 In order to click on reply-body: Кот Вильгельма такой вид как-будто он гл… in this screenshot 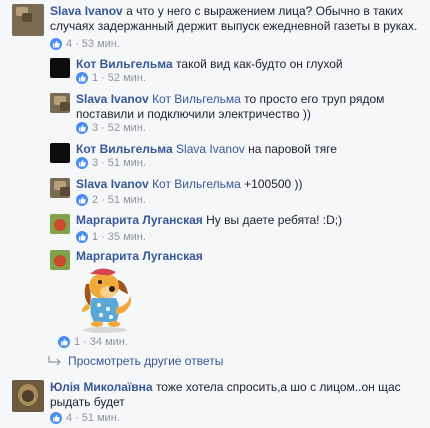, I will do `click(246, 64)`.